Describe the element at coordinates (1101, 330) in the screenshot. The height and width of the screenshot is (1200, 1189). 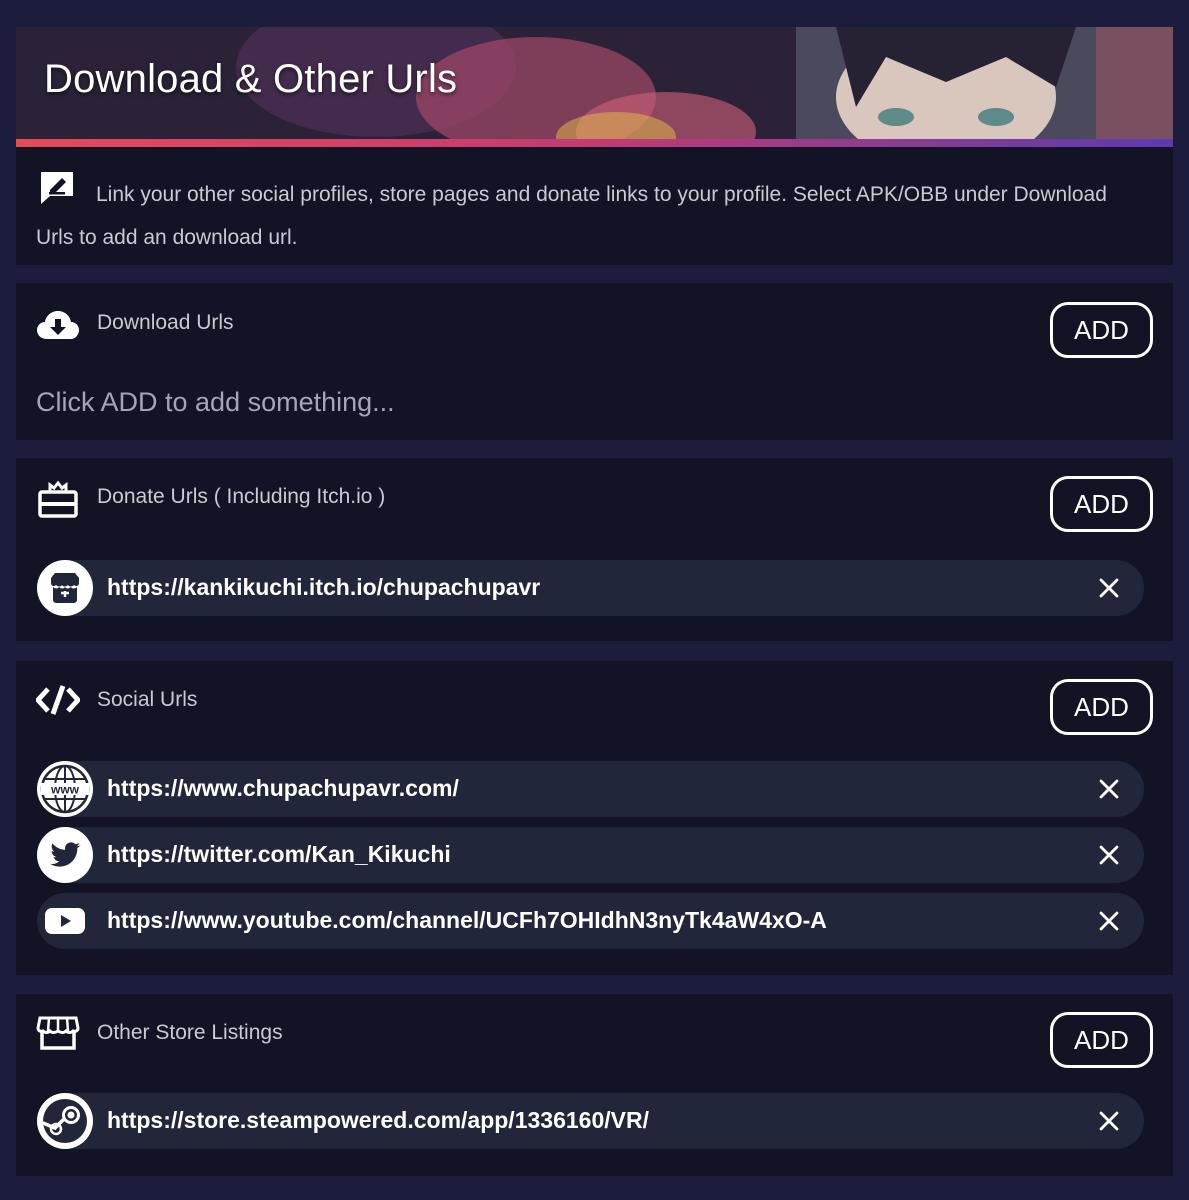
I see `add-download-url-button: ADD` at that location.